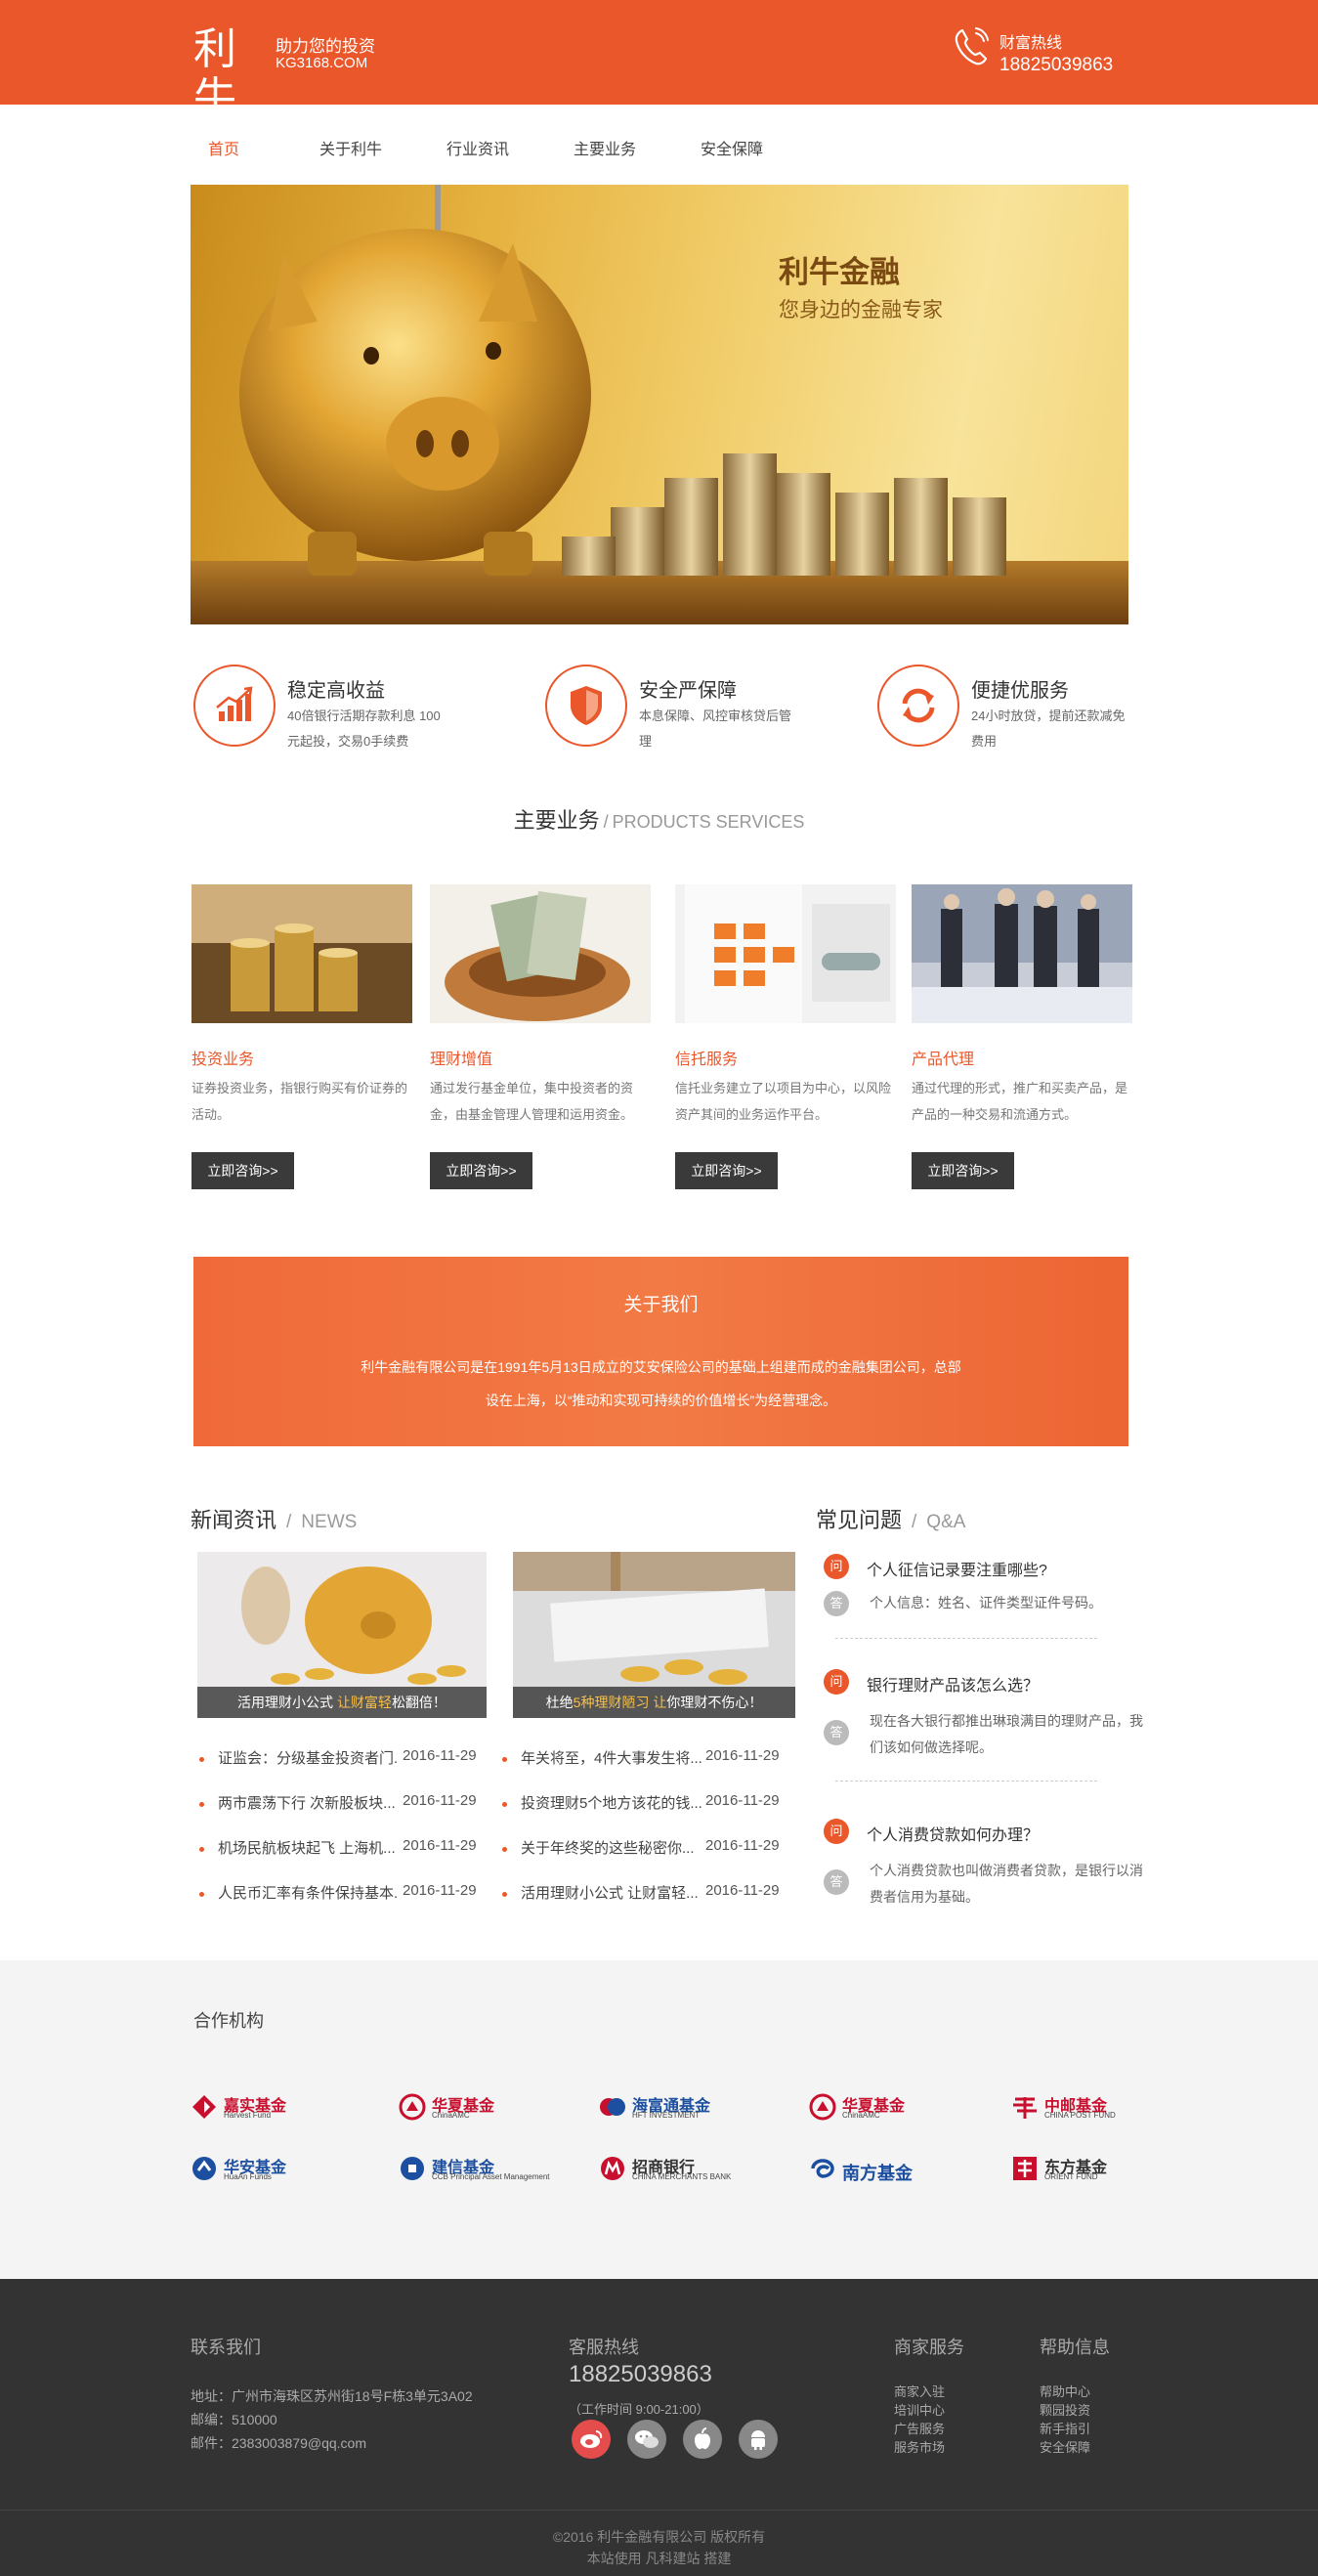  I want to click on partner-logo-southern: 南方基金, so click(883, 2169).